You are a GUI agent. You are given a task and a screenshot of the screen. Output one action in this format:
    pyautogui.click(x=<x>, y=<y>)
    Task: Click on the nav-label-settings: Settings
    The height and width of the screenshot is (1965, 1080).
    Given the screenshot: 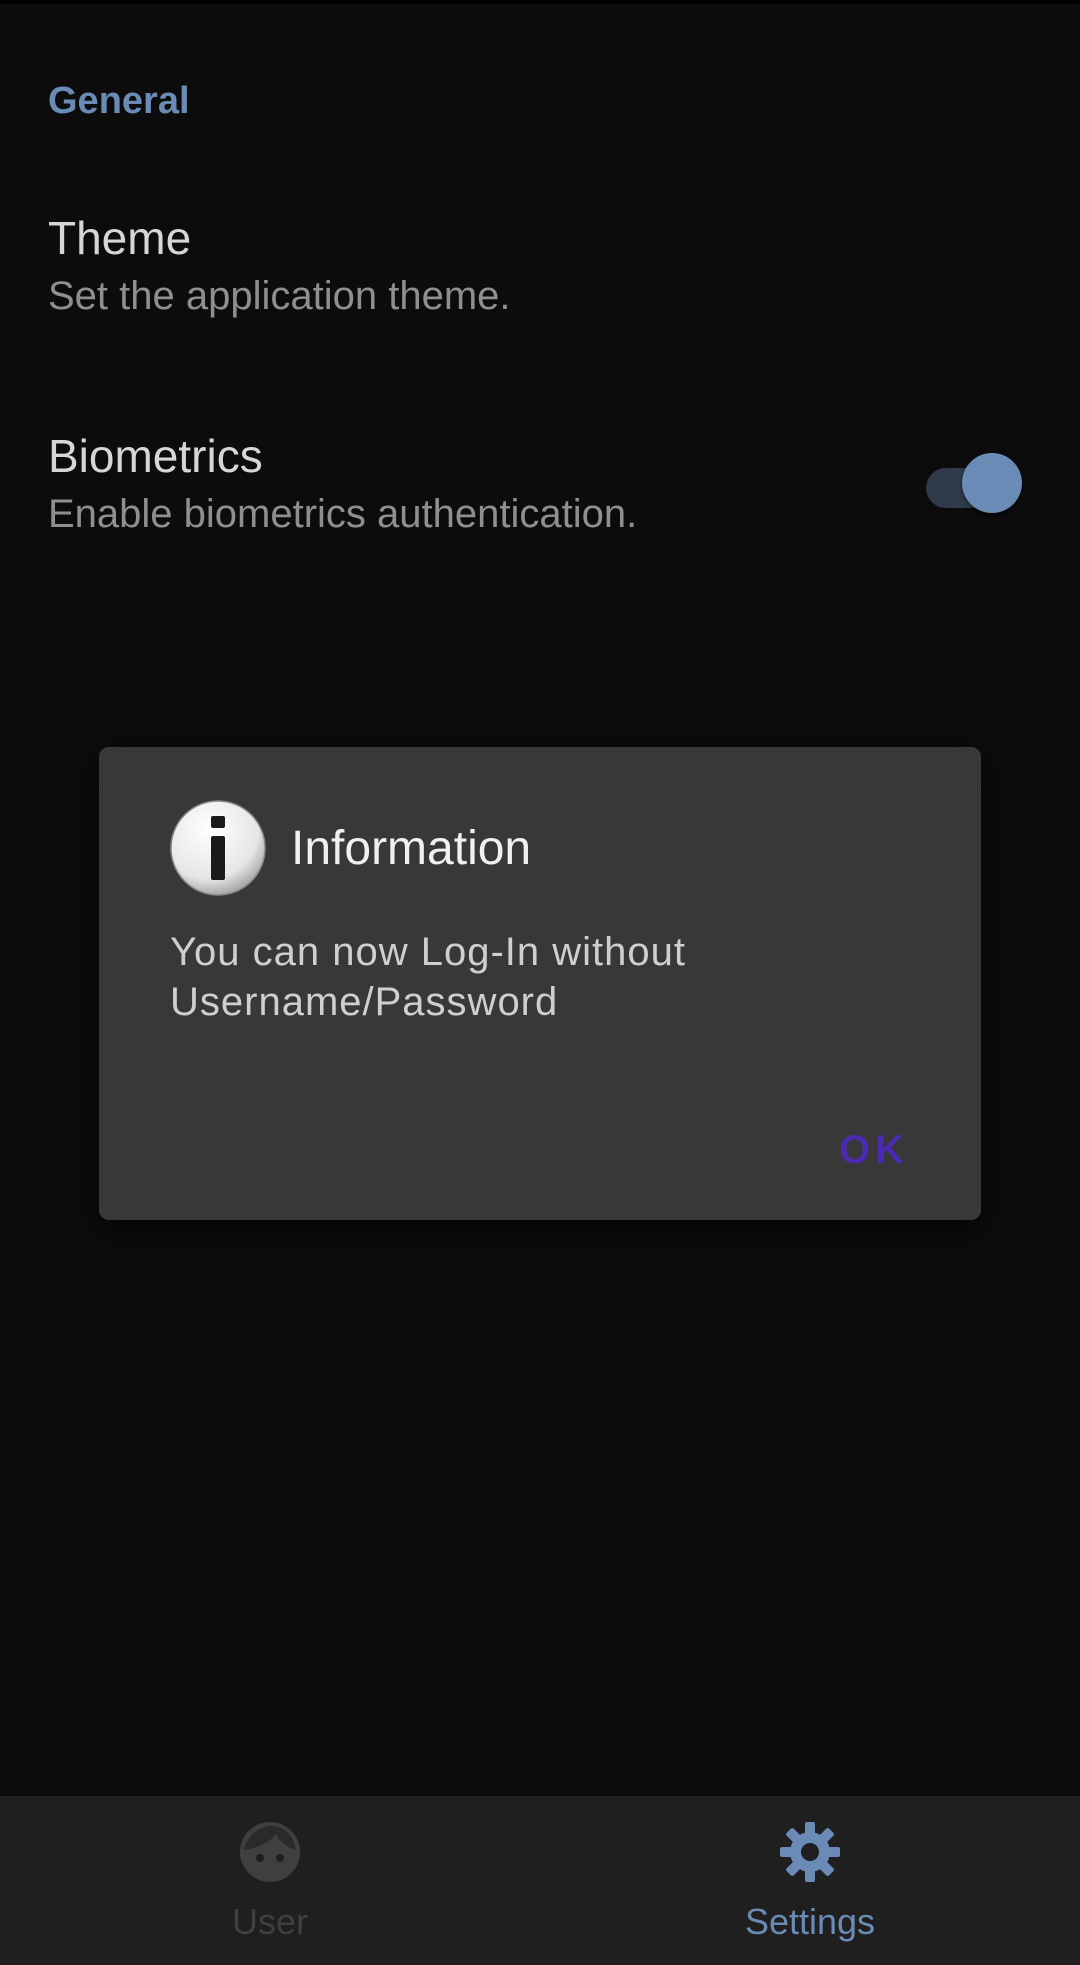 What is the action you would take?
    pyautogui.click(x=810, y=1921)
    